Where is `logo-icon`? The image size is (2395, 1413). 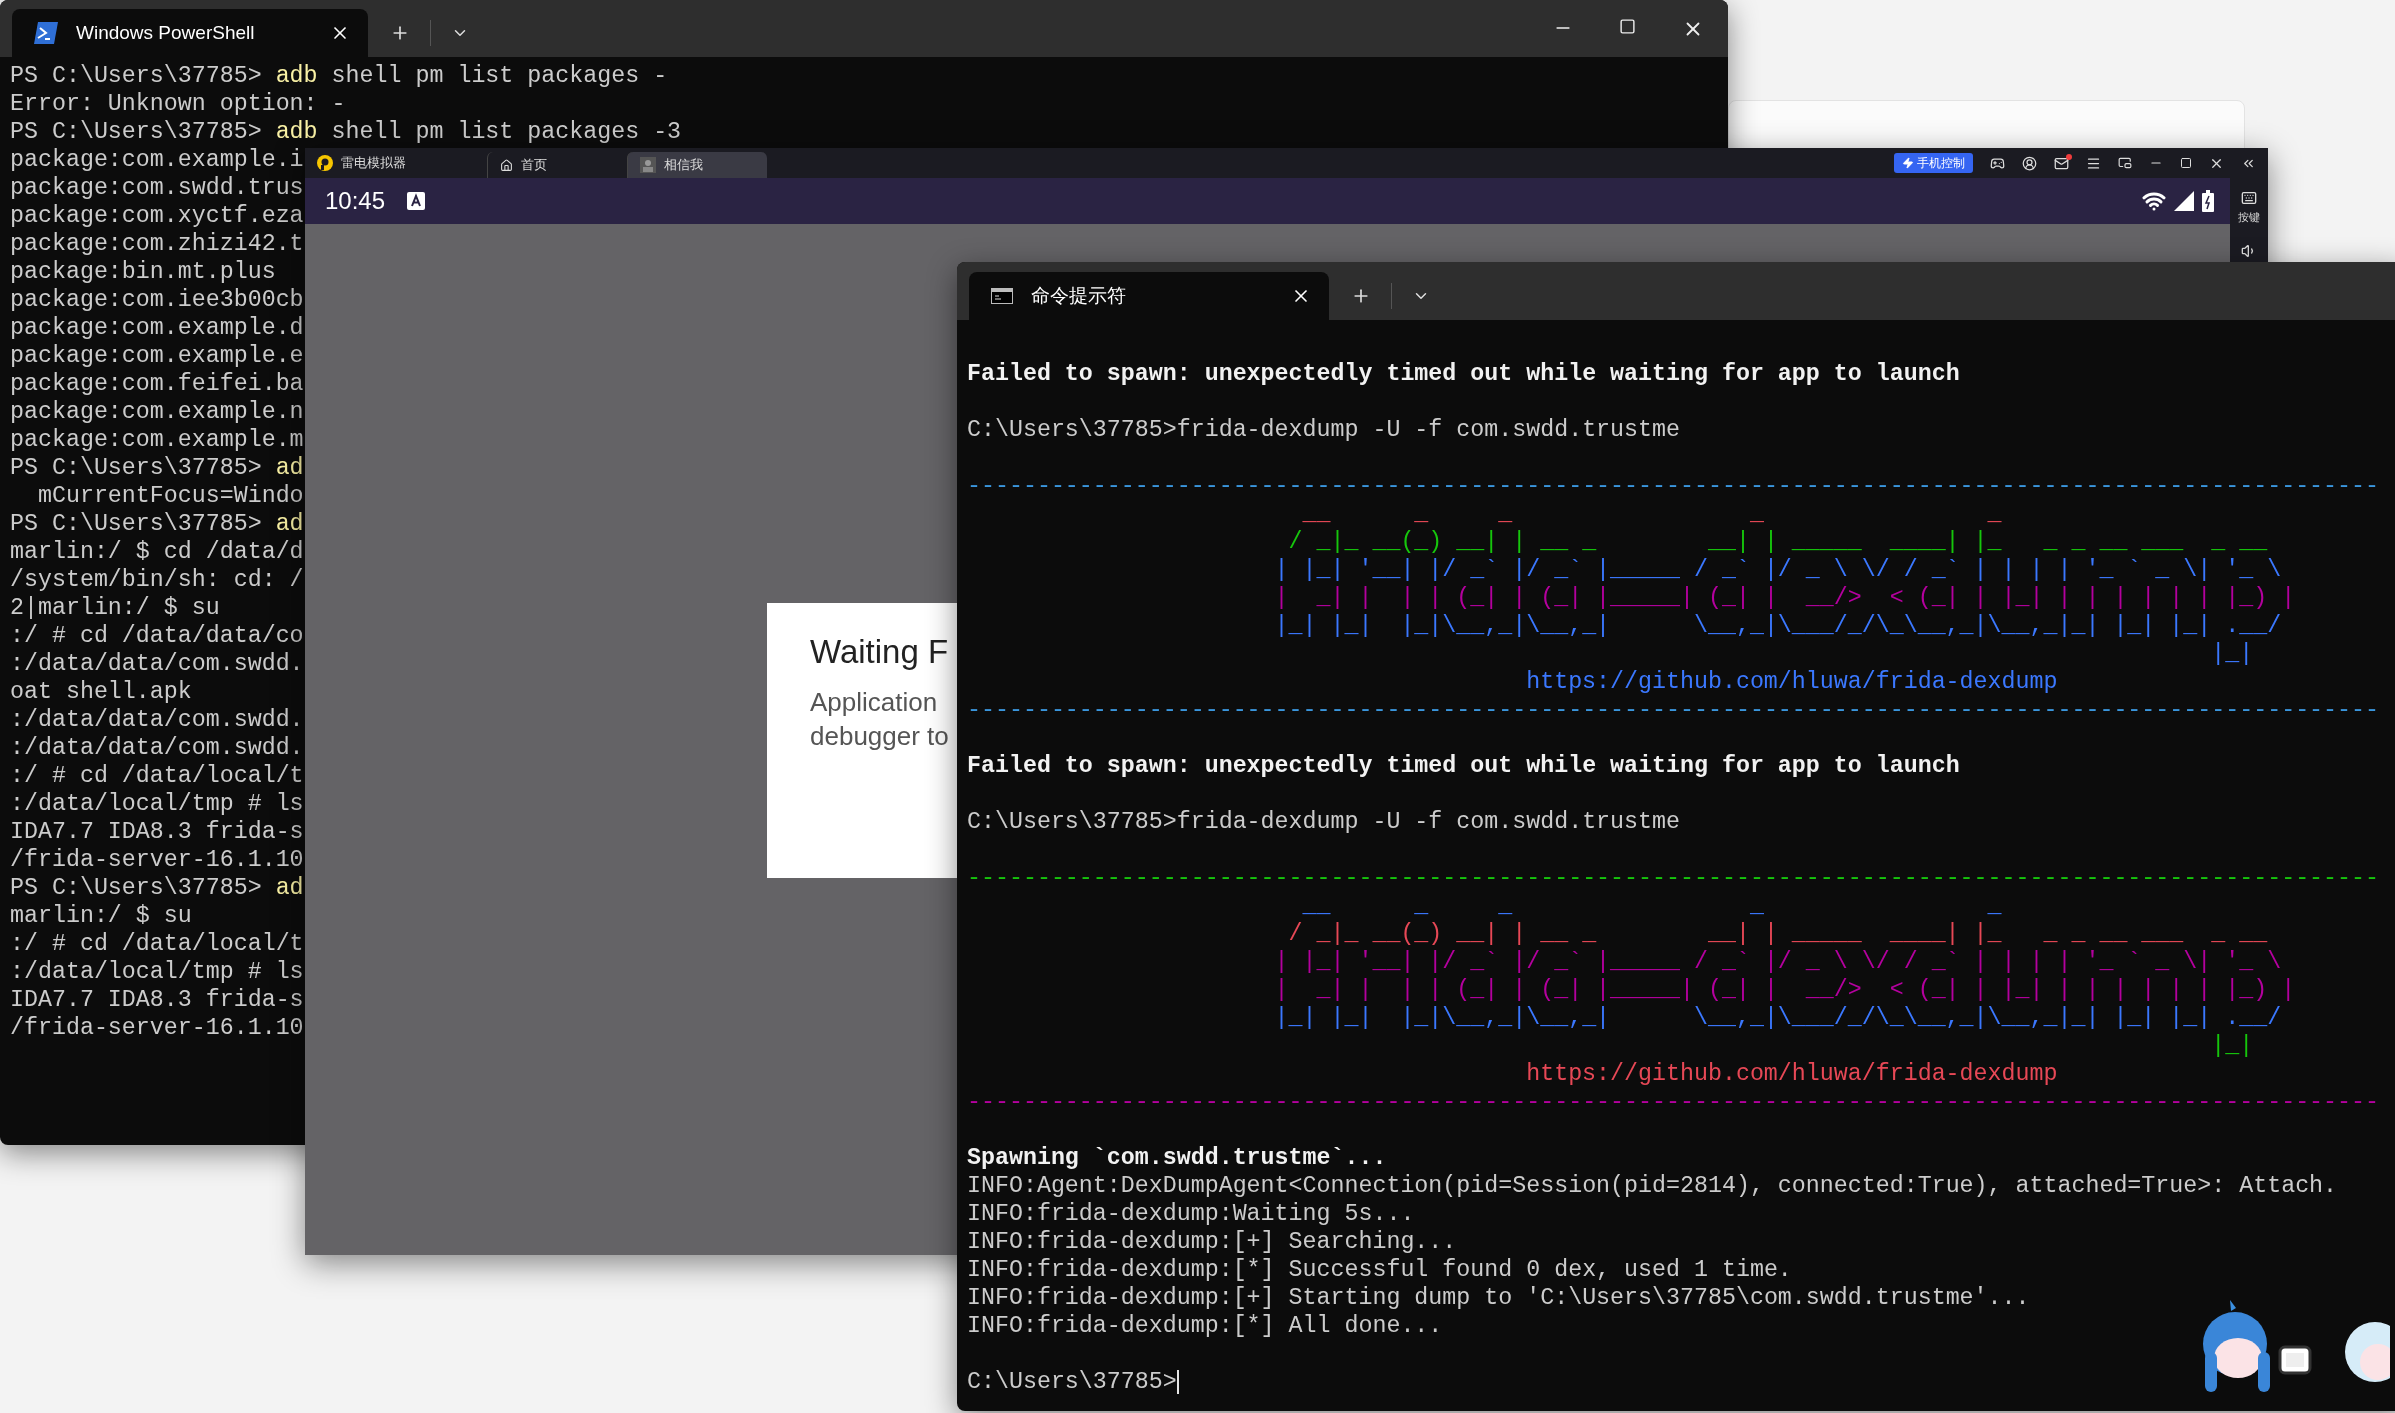
logo-icon is located at coordinates (325, 163).